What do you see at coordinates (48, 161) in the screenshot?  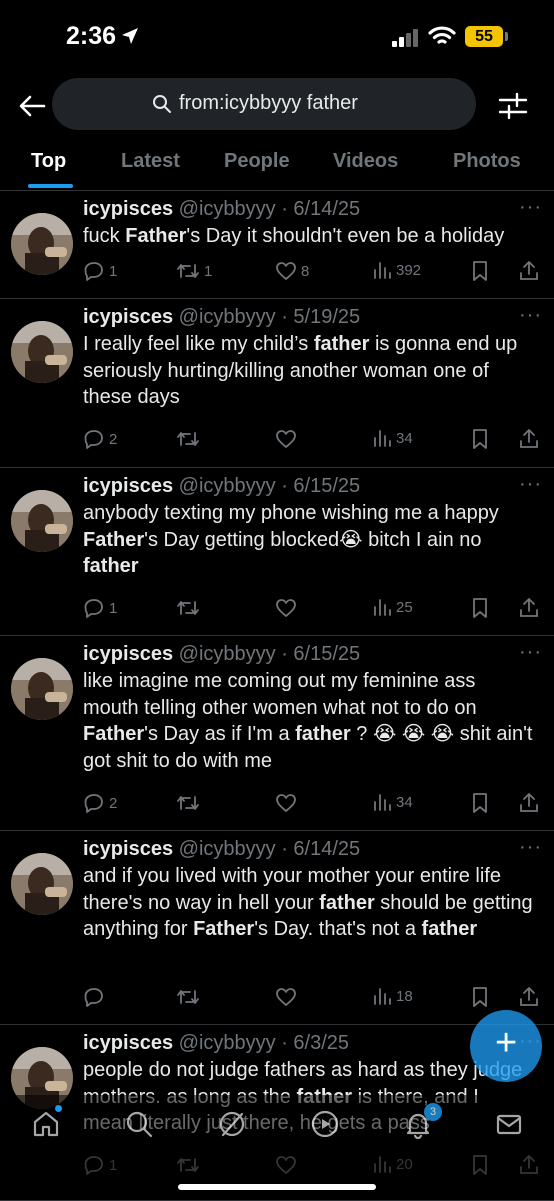 I see `tab-top: Top` at bounding box center [48, 161].